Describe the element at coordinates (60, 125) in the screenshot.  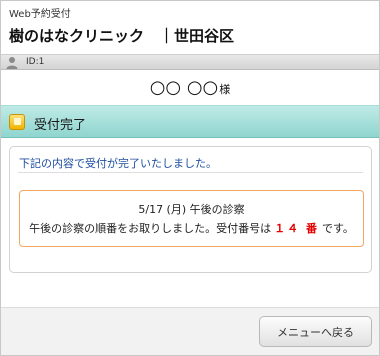
I see `section-title: 受付完了` at that location.